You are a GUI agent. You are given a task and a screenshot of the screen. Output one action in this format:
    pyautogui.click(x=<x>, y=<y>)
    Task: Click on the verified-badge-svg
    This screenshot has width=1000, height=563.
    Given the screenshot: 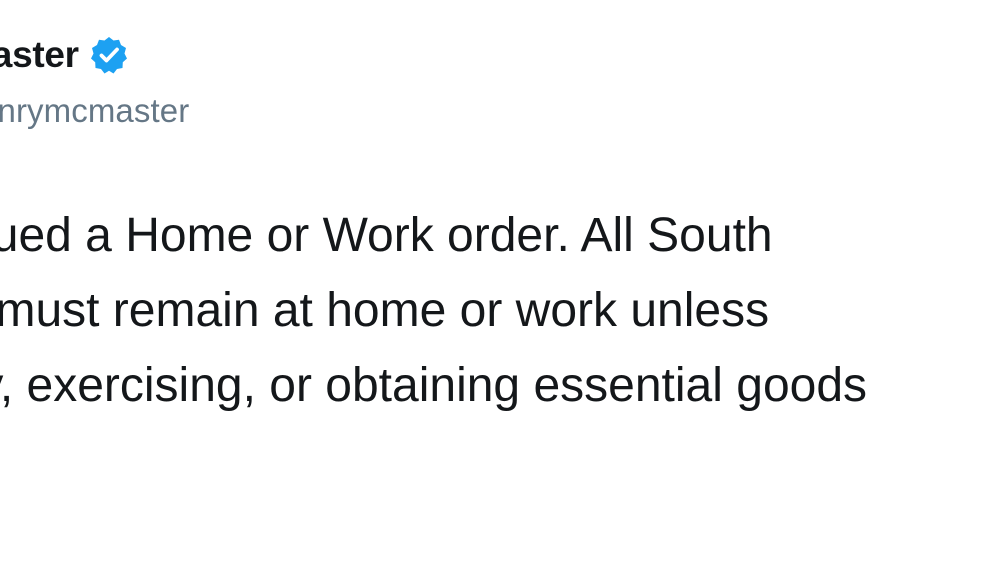 What is the action you would take?
    pyautogui.click(x=108, y=55)
    